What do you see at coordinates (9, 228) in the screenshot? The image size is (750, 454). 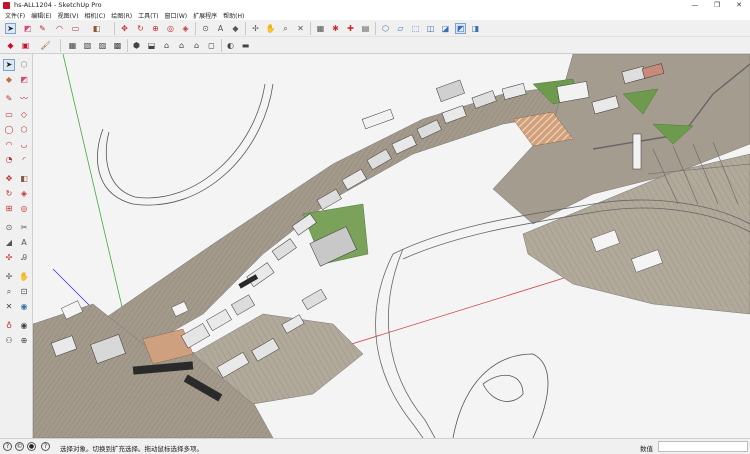 I see `tape-icon: ⊙` at bounding box center [9, 228].